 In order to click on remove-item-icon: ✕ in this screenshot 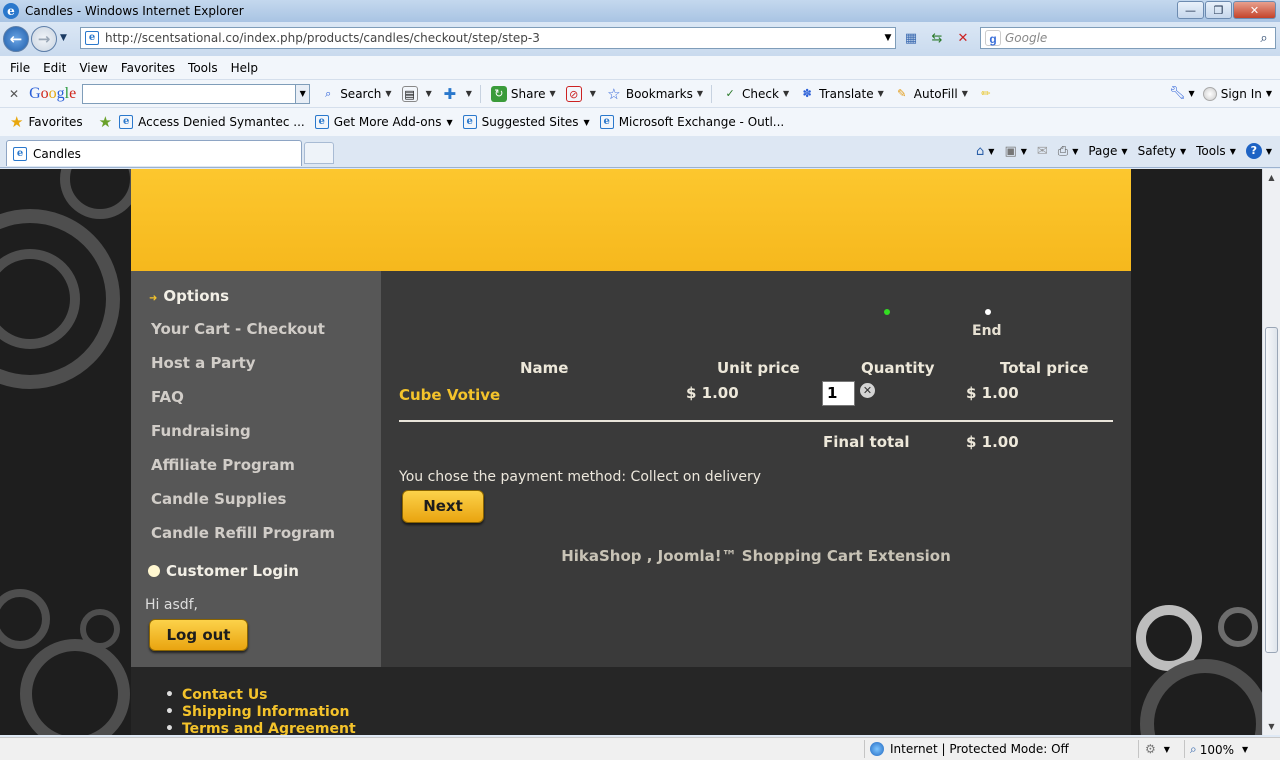, I will do `click(867, 390)`.